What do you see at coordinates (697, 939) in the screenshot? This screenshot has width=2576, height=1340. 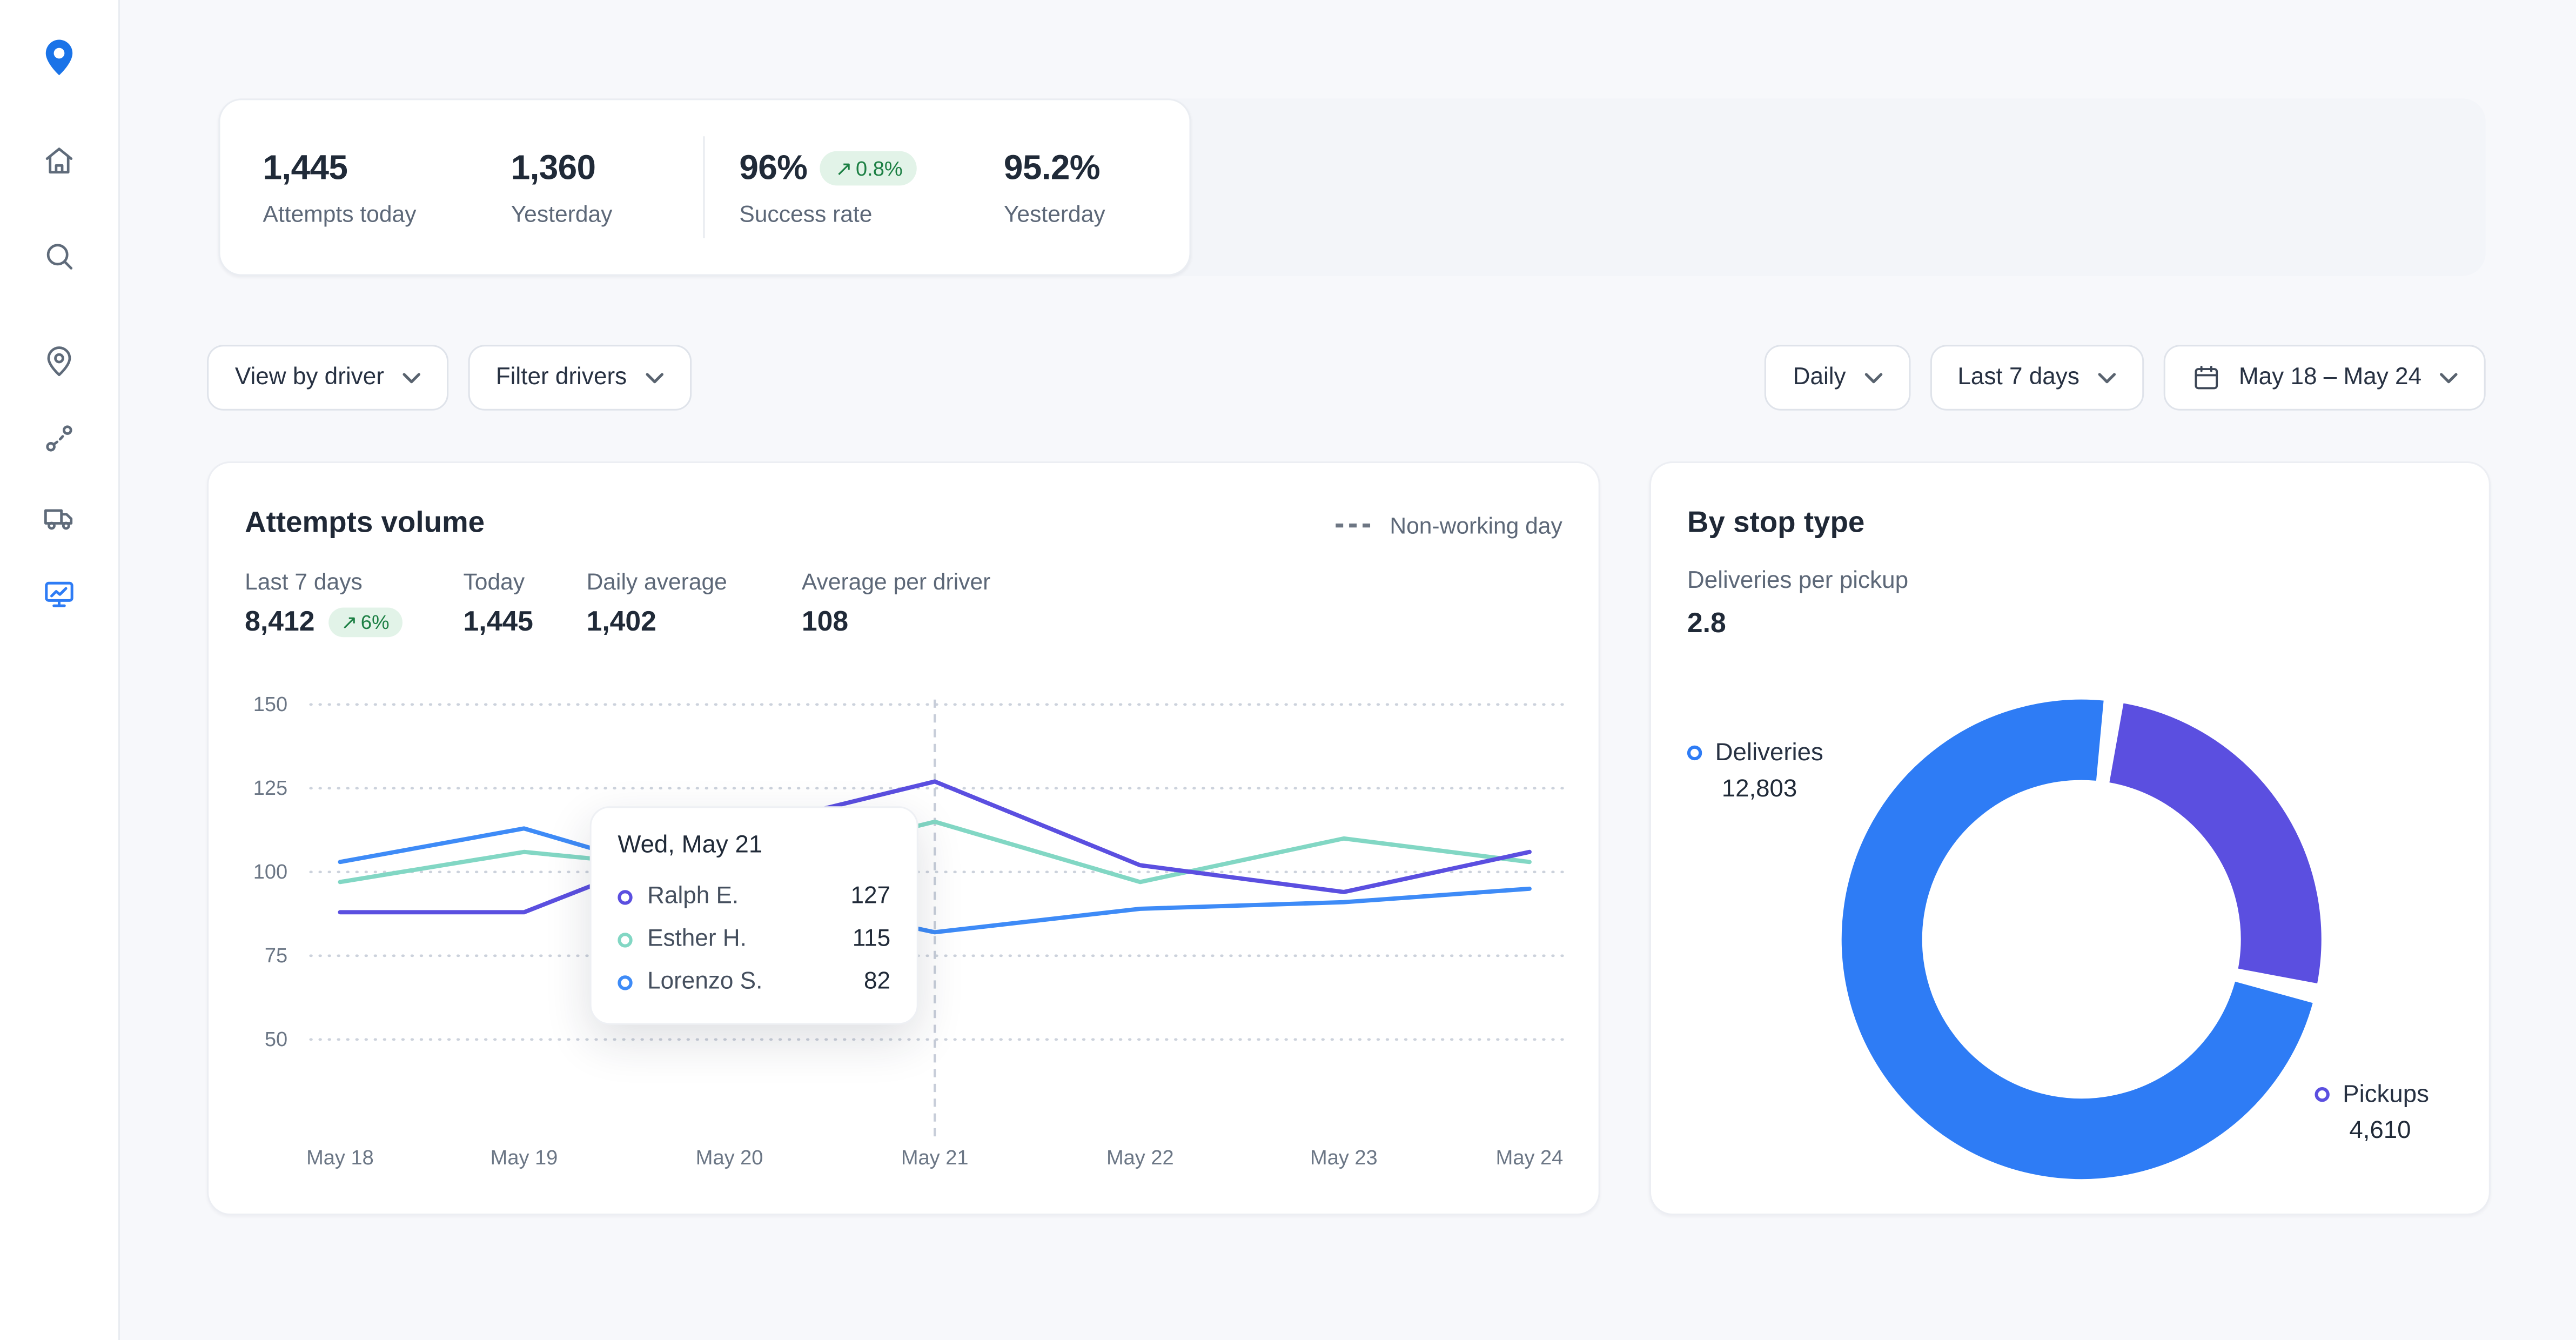 I see `driver-name: Esther H.` at bounding box center [697, 939].